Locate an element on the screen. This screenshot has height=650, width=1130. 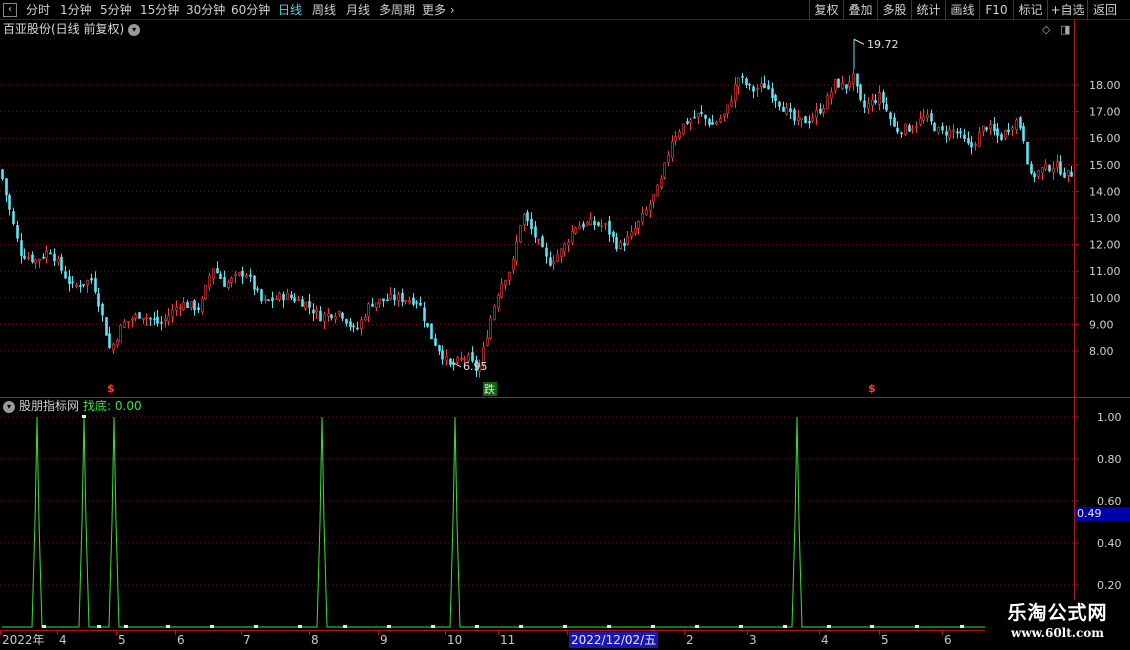
toolbar-button: 多股 is located at coordinates (894, 10).